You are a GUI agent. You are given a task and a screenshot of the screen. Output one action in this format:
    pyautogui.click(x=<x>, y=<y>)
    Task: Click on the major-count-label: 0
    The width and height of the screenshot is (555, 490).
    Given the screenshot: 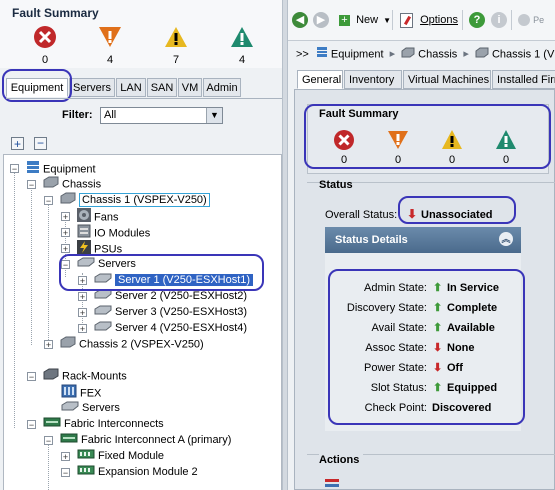 What is the action you would take?
    pyautogui.click(x=398, y=160)
    